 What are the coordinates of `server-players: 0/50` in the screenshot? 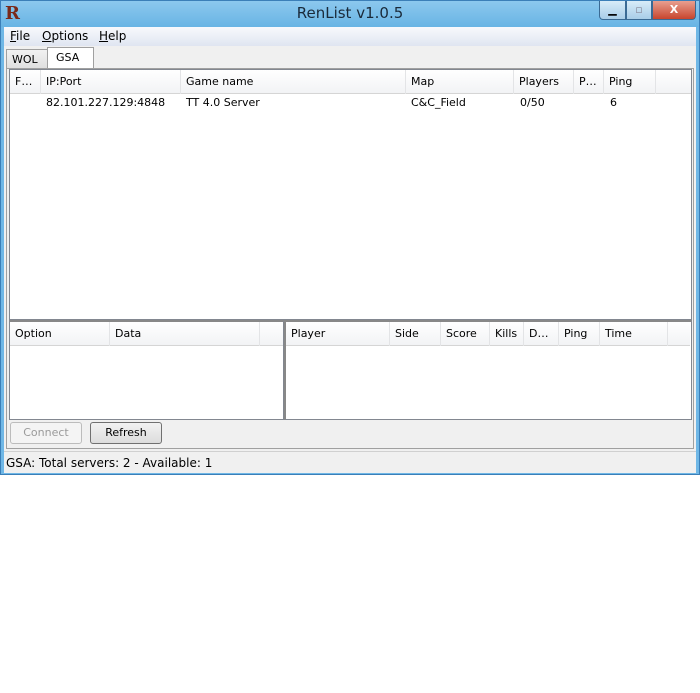 It's located at (532, 102).